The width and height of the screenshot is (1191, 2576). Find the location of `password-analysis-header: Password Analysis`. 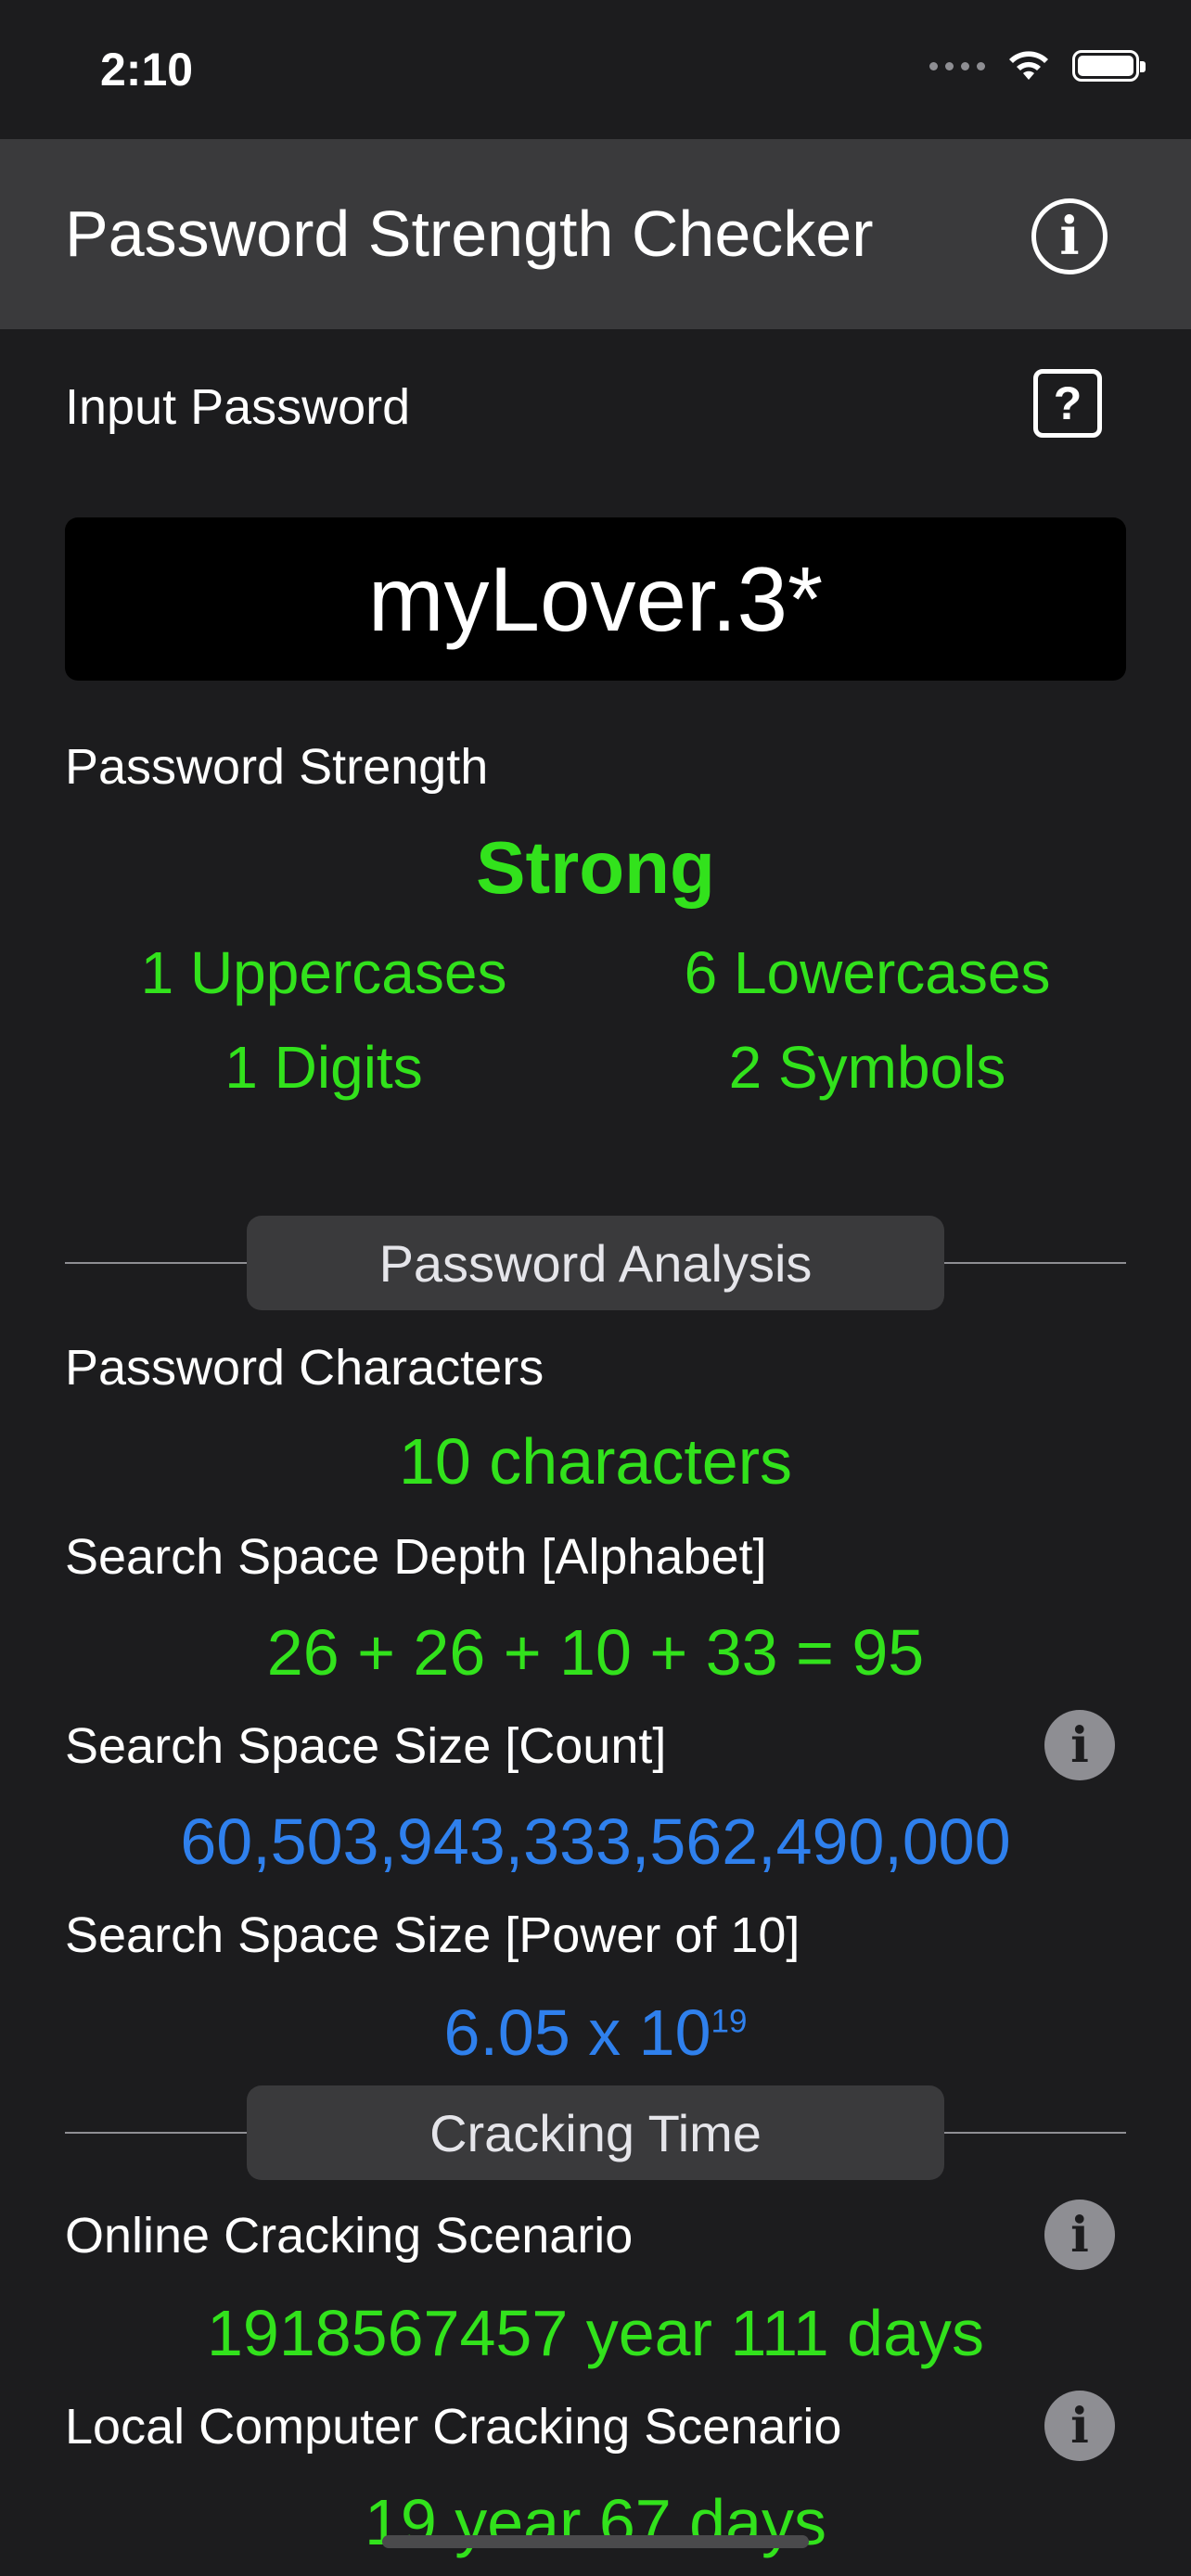

password-analysis-header: Password Analysis is located at coordinates (595, 1263).